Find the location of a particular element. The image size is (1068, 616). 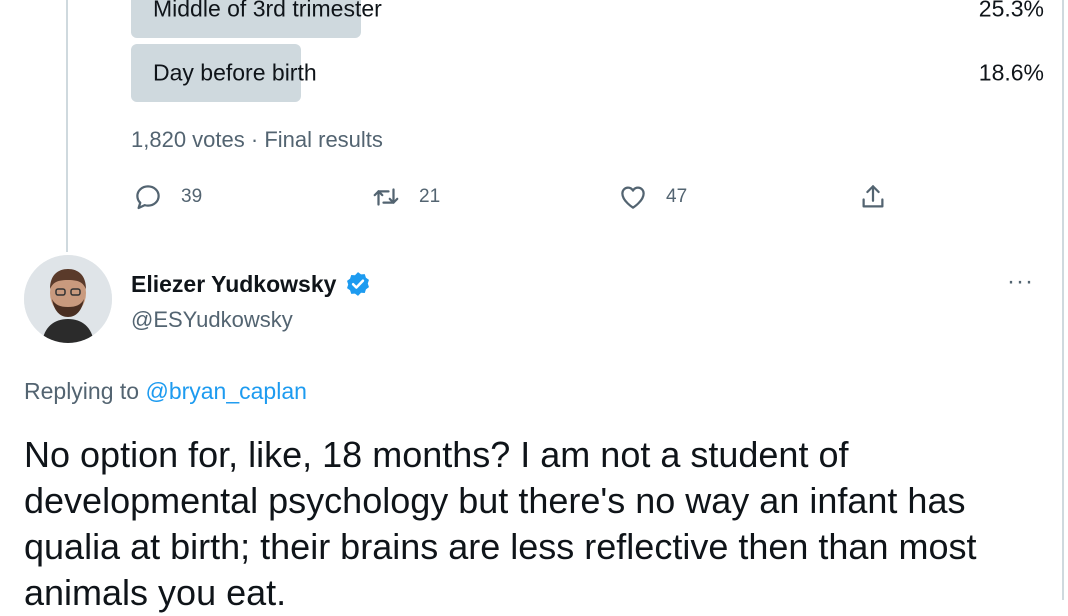

reply-count: 39 is located at coordinates (192, 196).